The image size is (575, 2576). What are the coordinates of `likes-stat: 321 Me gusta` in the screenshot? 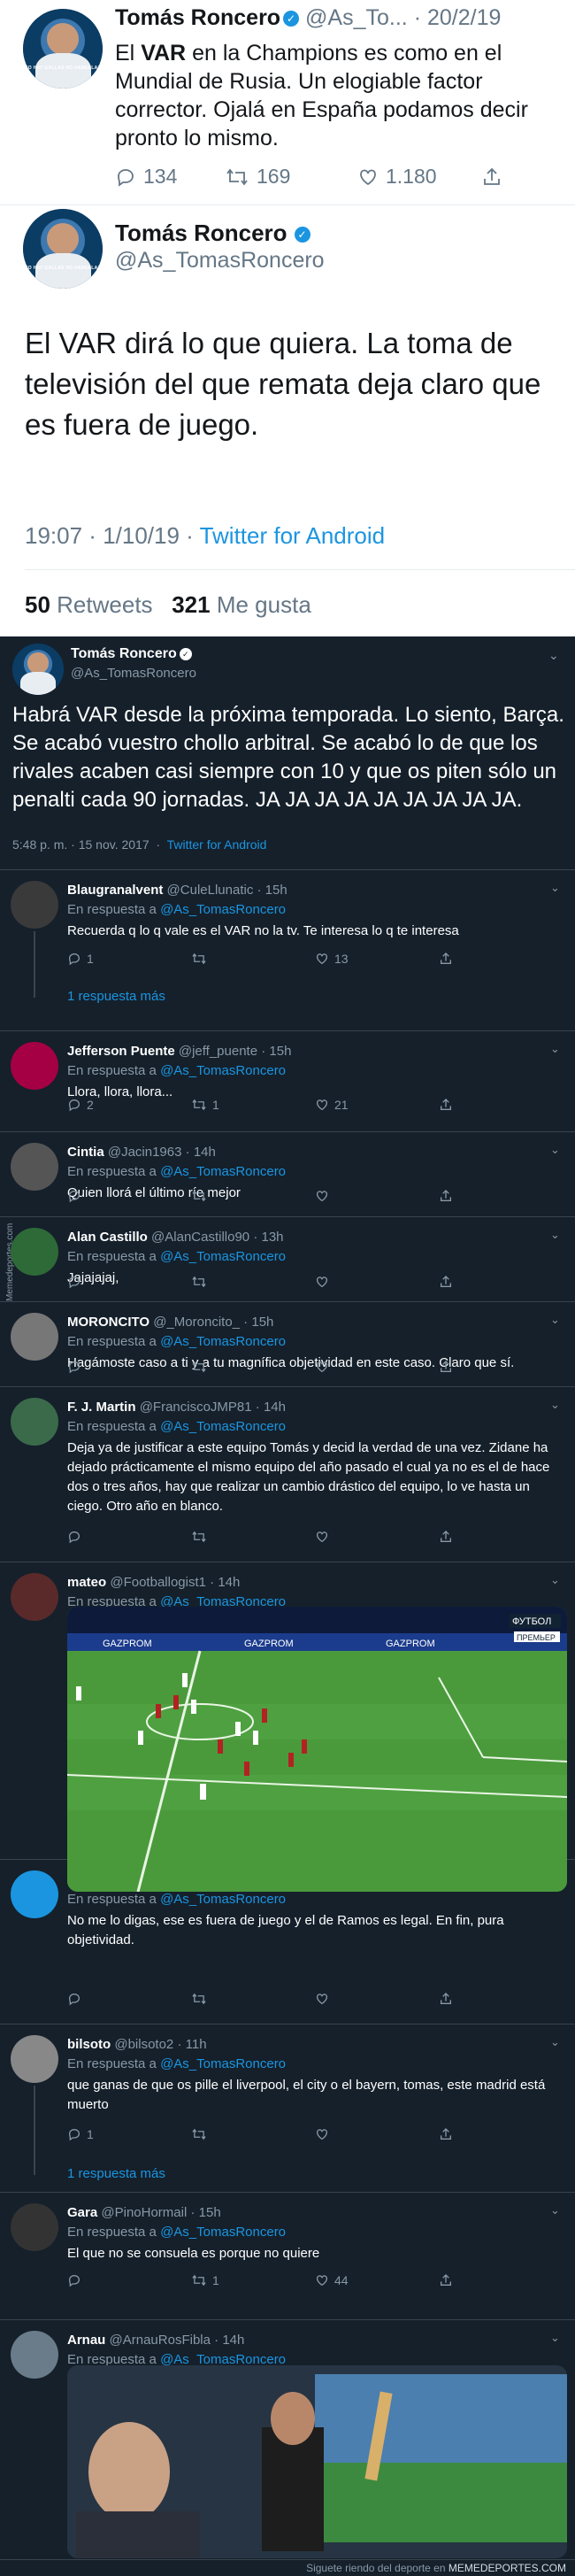 It's located at (241, 604).